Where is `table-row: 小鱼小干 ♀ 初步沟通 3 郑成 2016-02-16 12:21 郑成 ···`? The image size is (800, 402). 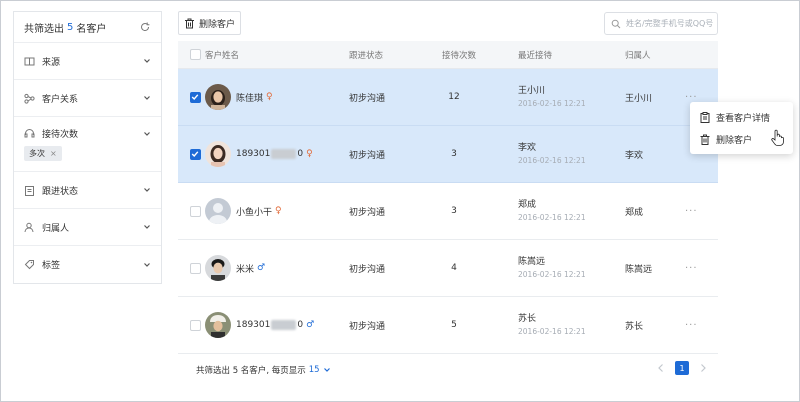
table-row: 小鱼小干 ♀ 初步沟通 3 郑成 2016-02-16 12:21 郑成 ··· is located at coordinates (448, 211).